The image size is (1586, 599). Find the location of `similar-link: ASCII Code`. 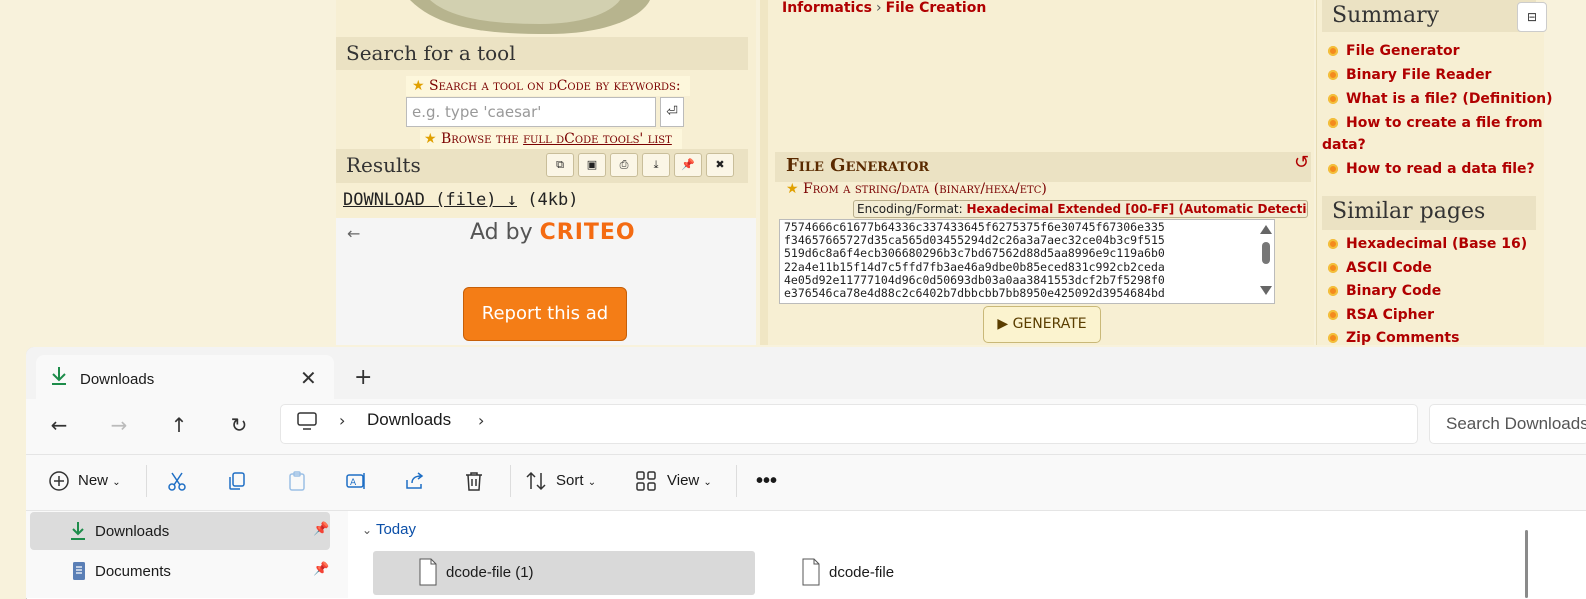

similar-link: ASCII Code is located at coordinates (1380, 268).